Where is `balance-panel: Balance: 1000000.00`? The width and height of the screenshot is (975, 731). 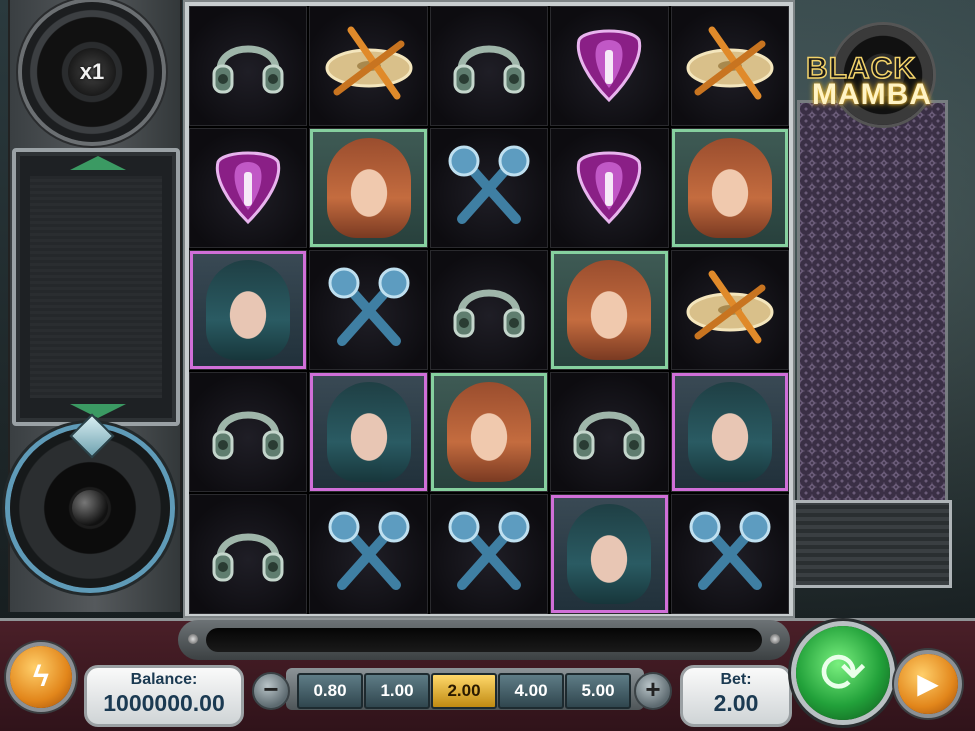
balance-panel: Balance: 1000000.00 is located at coordinates (164, 696).